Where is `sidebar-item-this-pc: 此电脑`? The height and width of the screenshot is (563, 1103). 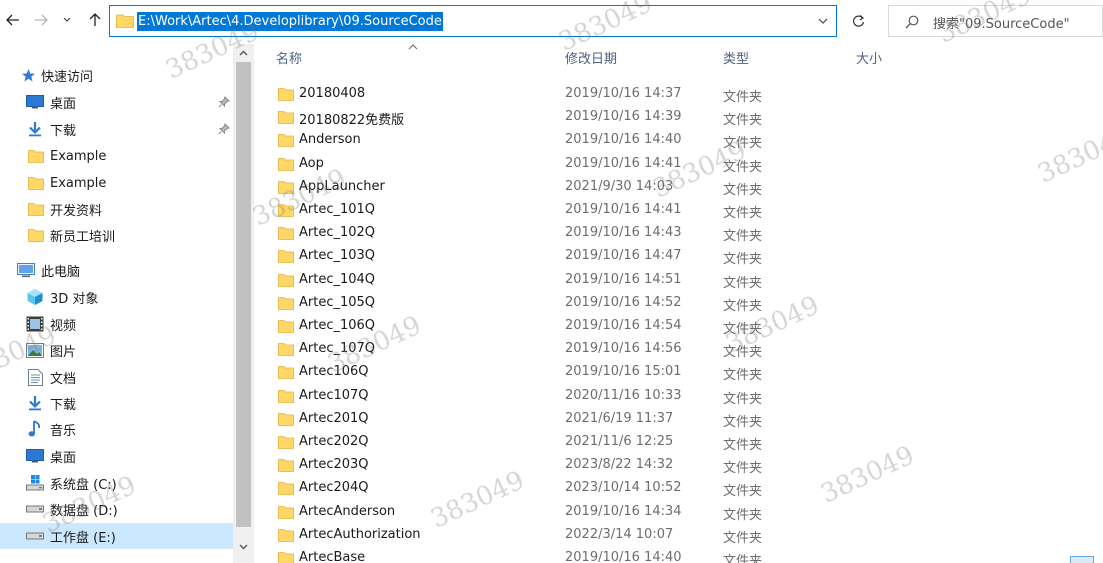
sidebar-item-this-pc: 此电脑 is located at coordinates (116, 270).